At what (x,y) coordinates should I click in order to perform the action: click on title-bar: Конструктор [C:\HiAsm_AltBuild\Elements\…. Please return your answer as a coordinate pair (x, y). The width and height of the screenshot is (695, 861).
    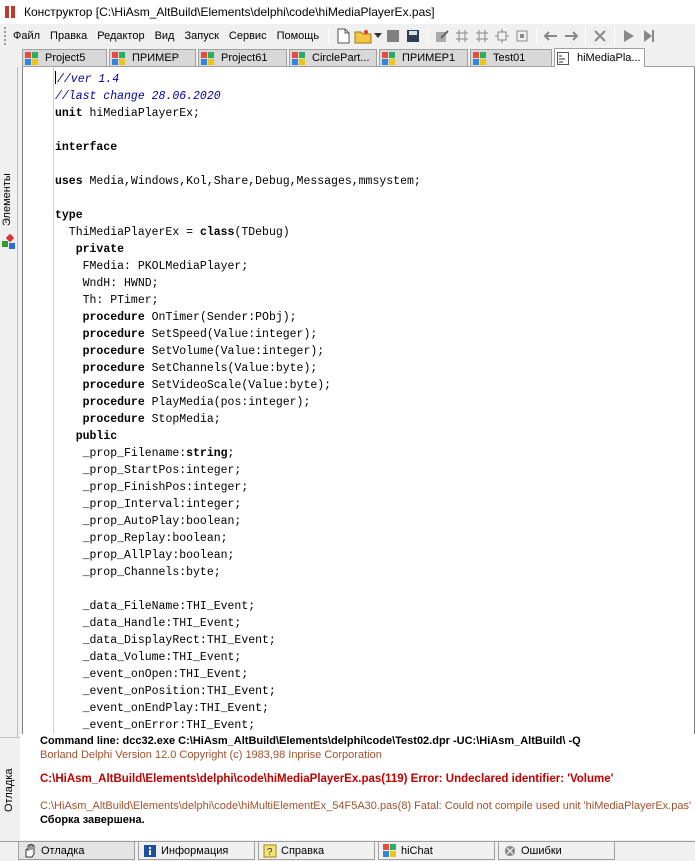
    Looking at the image, I should click on (347, 12).